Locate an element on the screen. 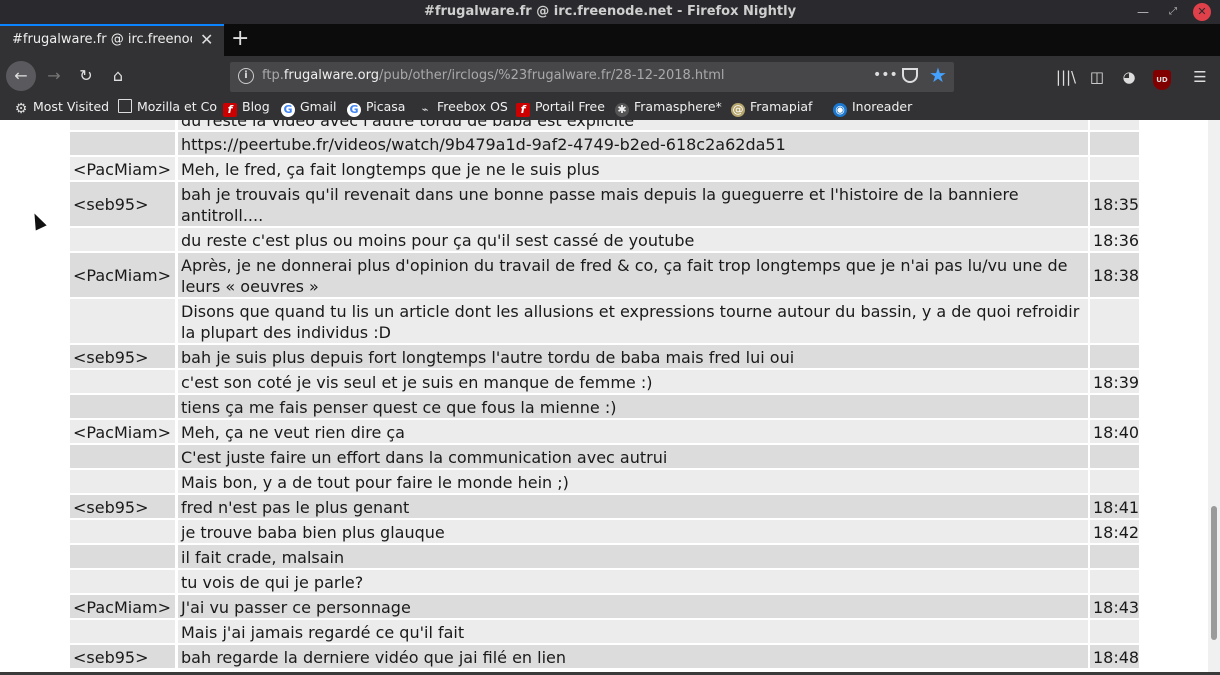 This screenshot has height=675, width=1220. time-cell: 18:41 is located at coordinates (1114, 506).